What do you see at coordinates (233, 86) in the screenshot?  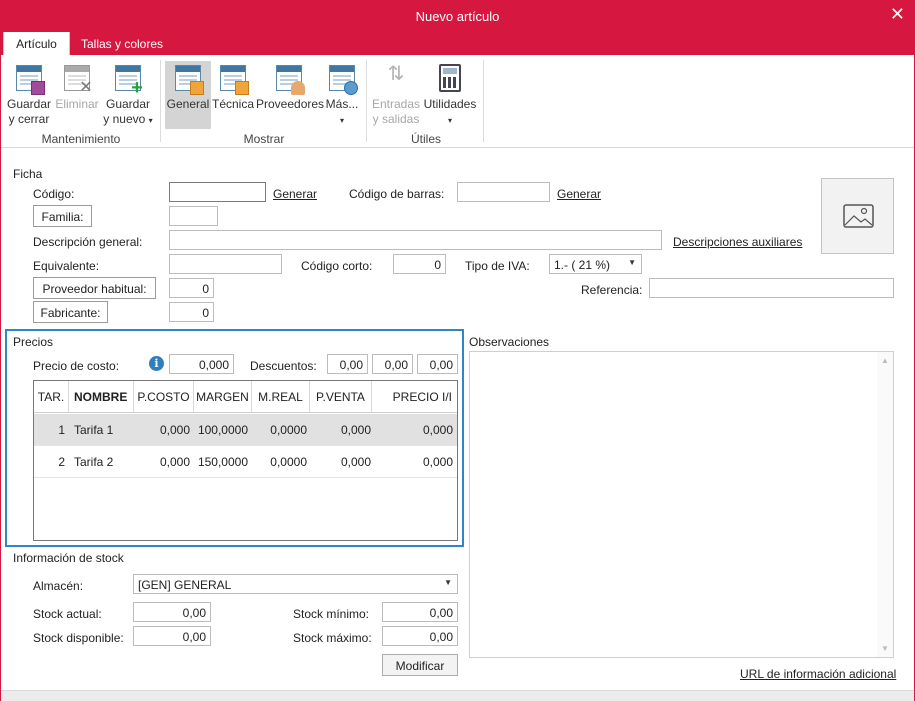 I see `technical-button: Técnica` at bounding box center [233, 86].